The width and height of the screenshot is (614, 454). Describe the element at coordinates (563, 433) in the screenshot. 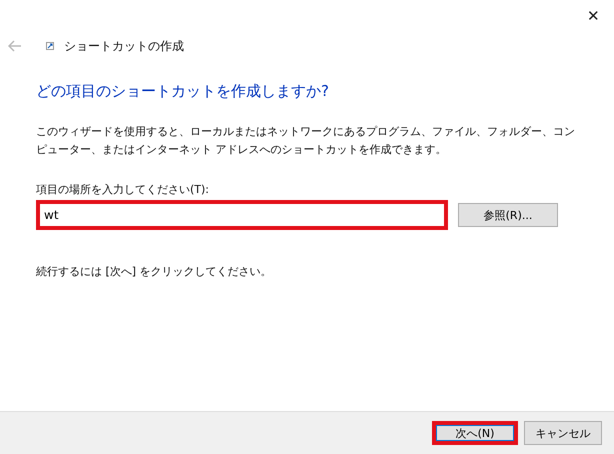

I see `cancel-button: キャンセル` at that location.